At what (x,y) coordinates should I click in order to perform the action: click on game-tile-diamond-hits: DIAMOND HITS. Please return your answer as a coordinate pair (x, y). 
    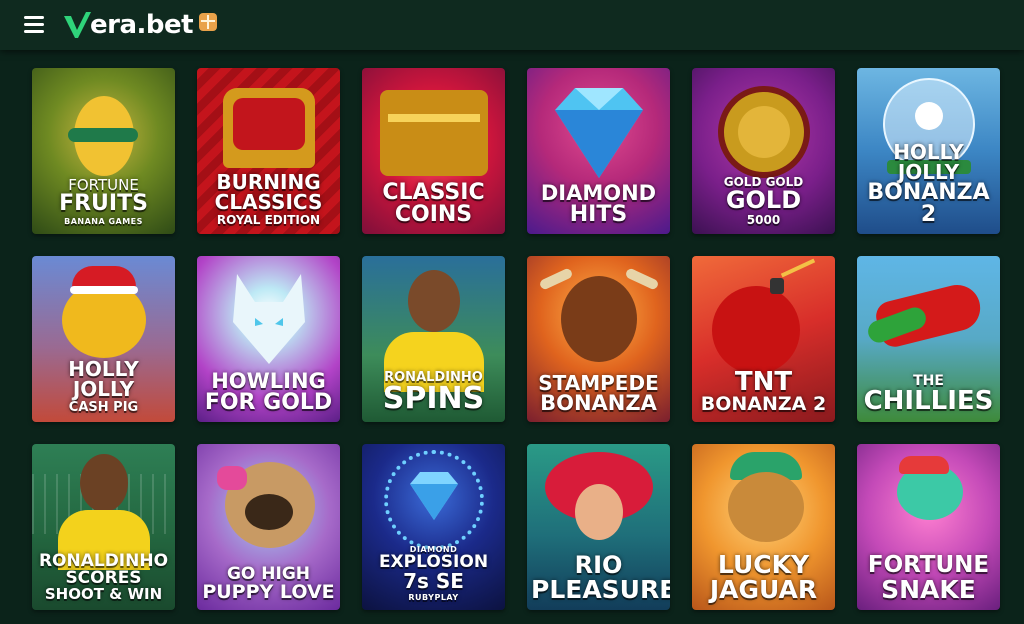
    Looking at the image, I should click on (598, 151).